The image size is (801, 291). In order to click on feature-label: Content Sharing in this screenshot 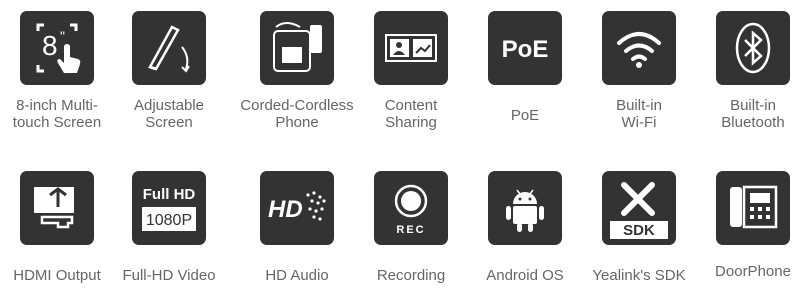, I will do `click(411, 114)`.